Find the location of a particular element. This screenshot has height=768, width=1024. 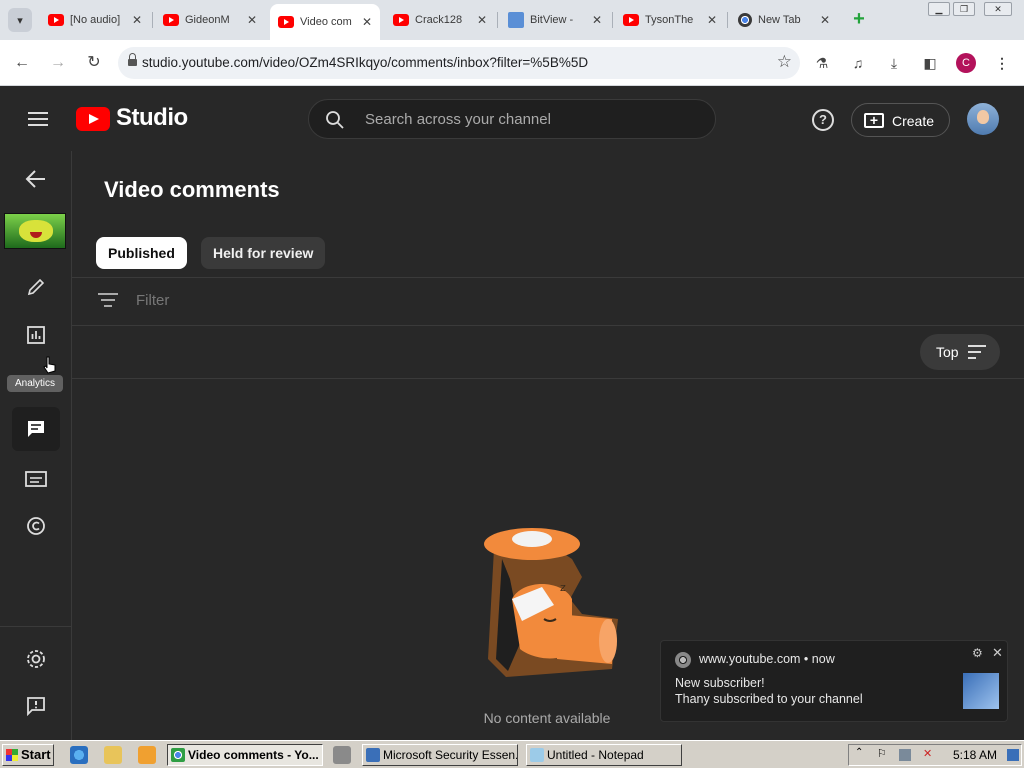

nav-details is located at coordinates (36, 287).